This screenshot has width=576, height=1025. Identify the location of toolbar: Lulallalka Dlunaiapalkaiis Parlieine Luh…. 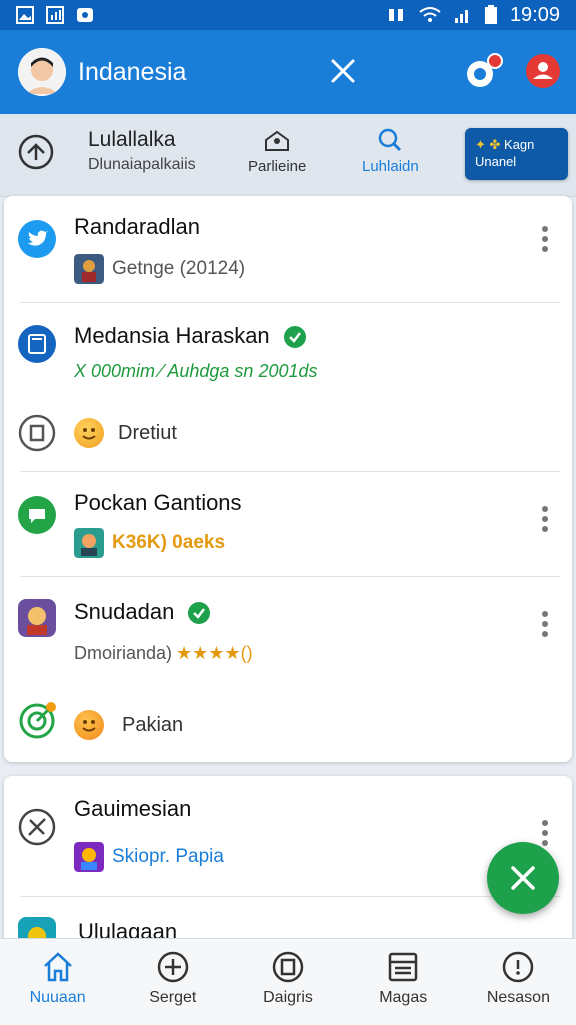
(288, 155).